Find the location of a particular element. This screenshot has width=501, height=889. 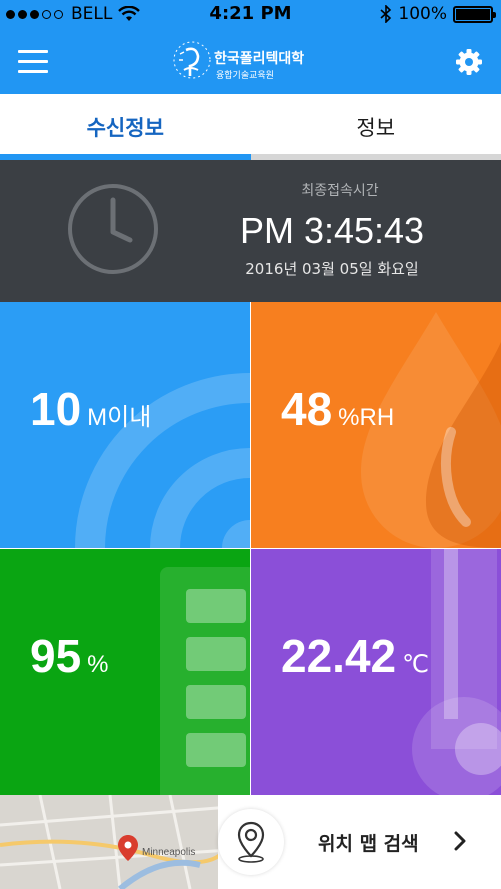

nav-bar: 한국폴리텍대학 융합기술교육원 is located at coordinates (250, 62).